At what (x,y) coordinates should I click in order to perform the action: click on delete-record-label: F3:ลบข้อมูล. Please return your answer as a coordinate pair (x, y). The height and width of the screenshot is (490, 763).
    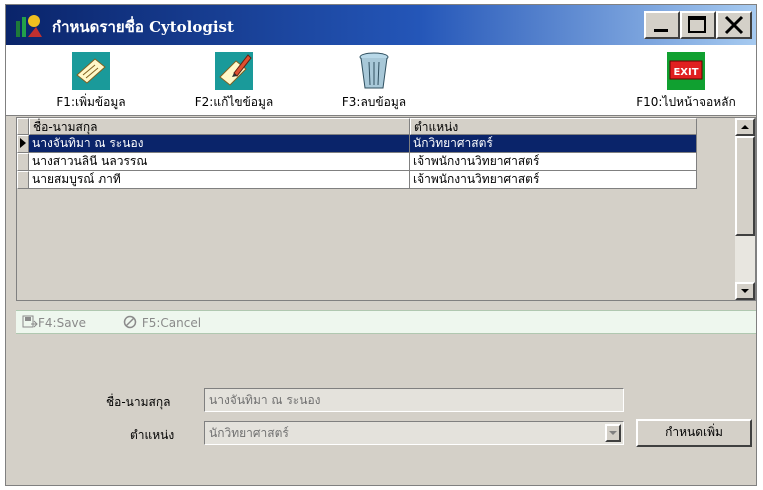
    Looking at the image, I should click on (374, 102).